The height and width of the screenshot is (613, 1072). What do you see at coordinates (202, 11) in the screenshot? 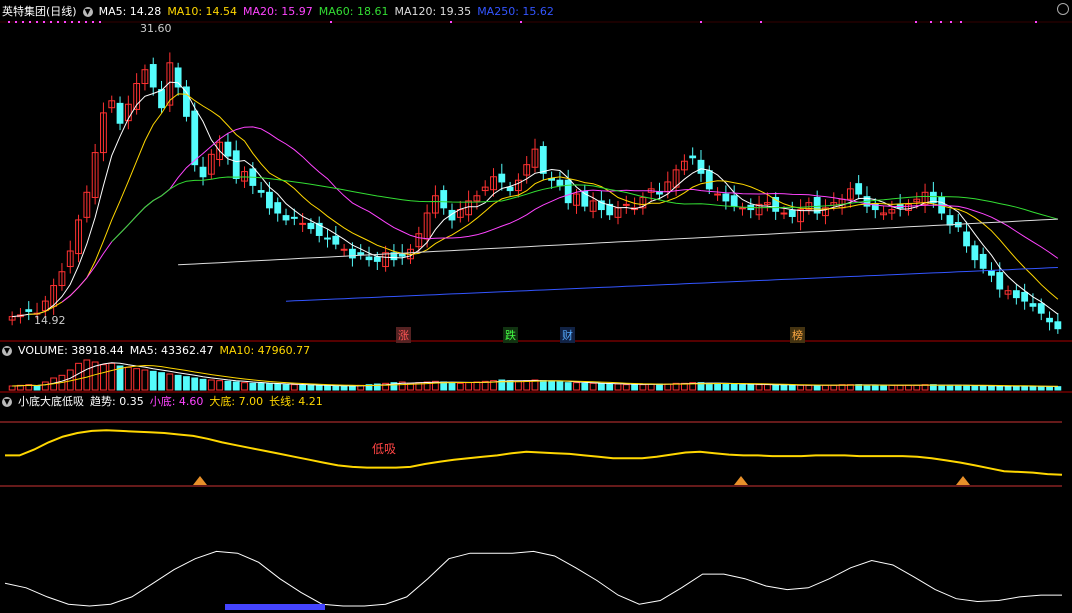
I see `ma-label-1: MA10: 14.54` at bounding box center [202, 11].